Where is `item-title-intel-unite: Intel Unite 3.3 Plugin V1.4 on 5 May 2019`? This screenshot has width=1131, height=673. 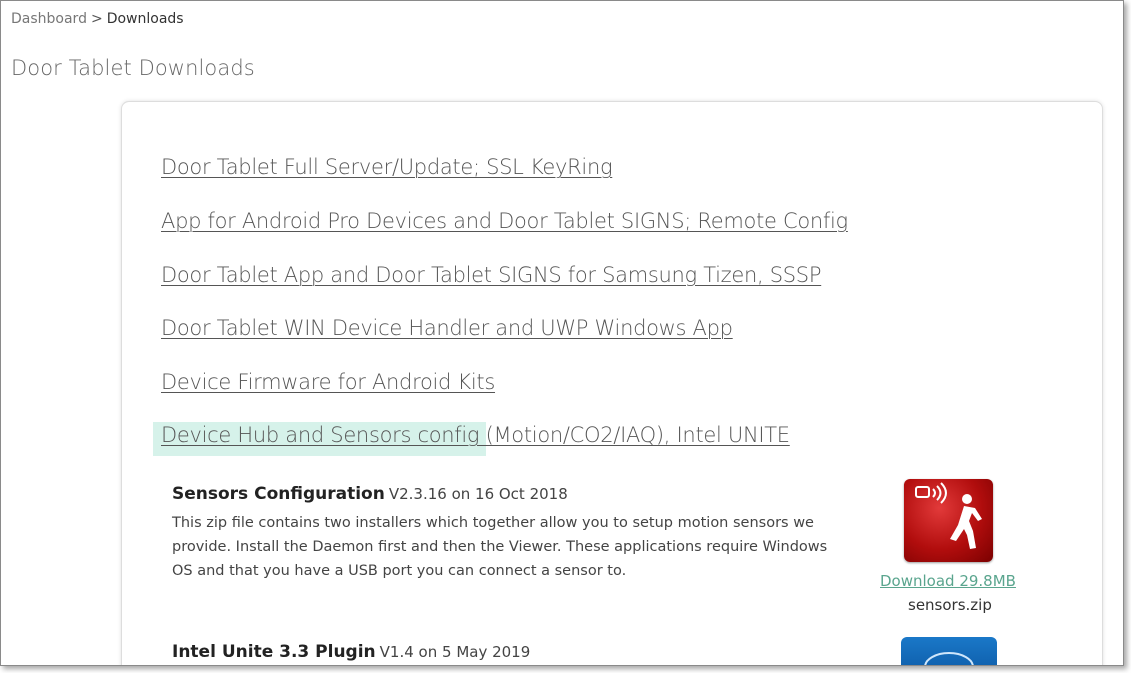 item-title-intel-unite: Intel Unite 3.3 Plugin V1.4 on 5 May 2019 is located at coordinates (351, 652).